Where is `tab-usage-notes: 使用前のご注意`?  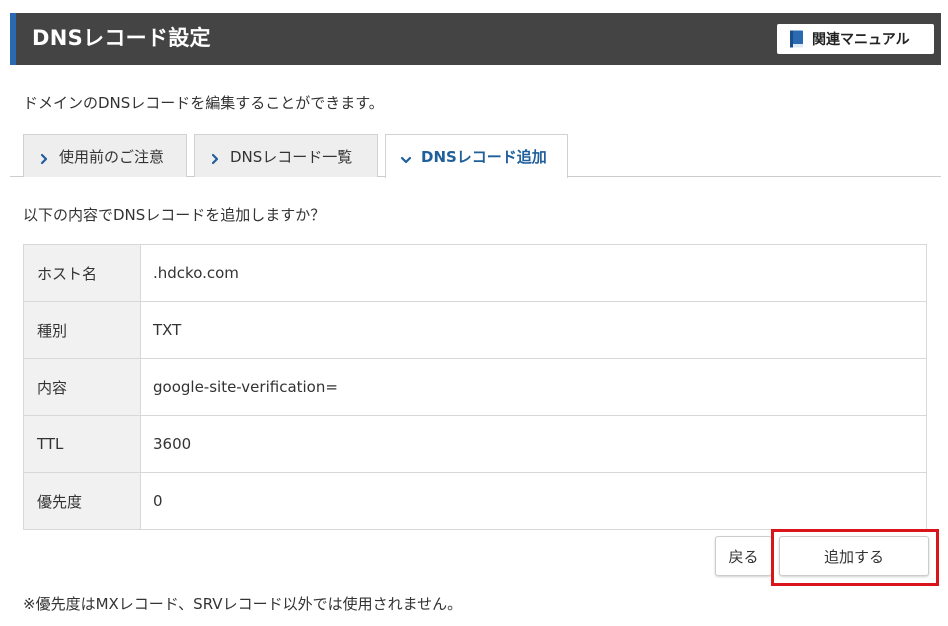
tab-usage-notes: 使用前のご注意 is located at coordinates (105, 155).